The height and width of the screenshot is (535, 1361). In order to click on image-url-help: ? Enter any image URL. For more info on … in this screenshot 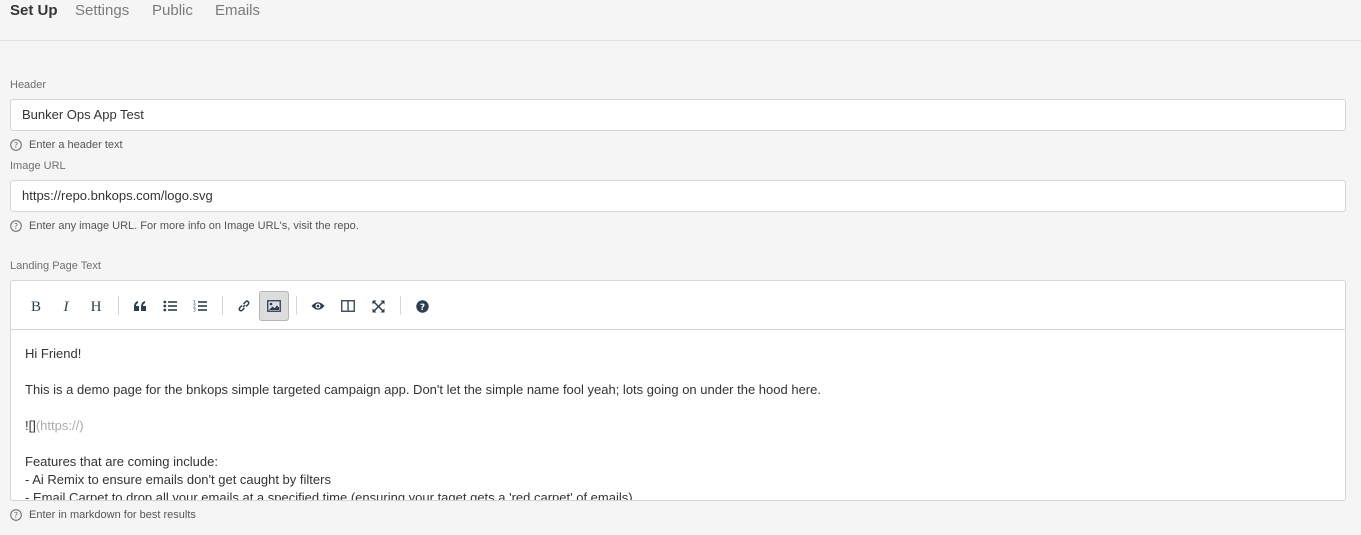, I will do `click(184, 226)`.